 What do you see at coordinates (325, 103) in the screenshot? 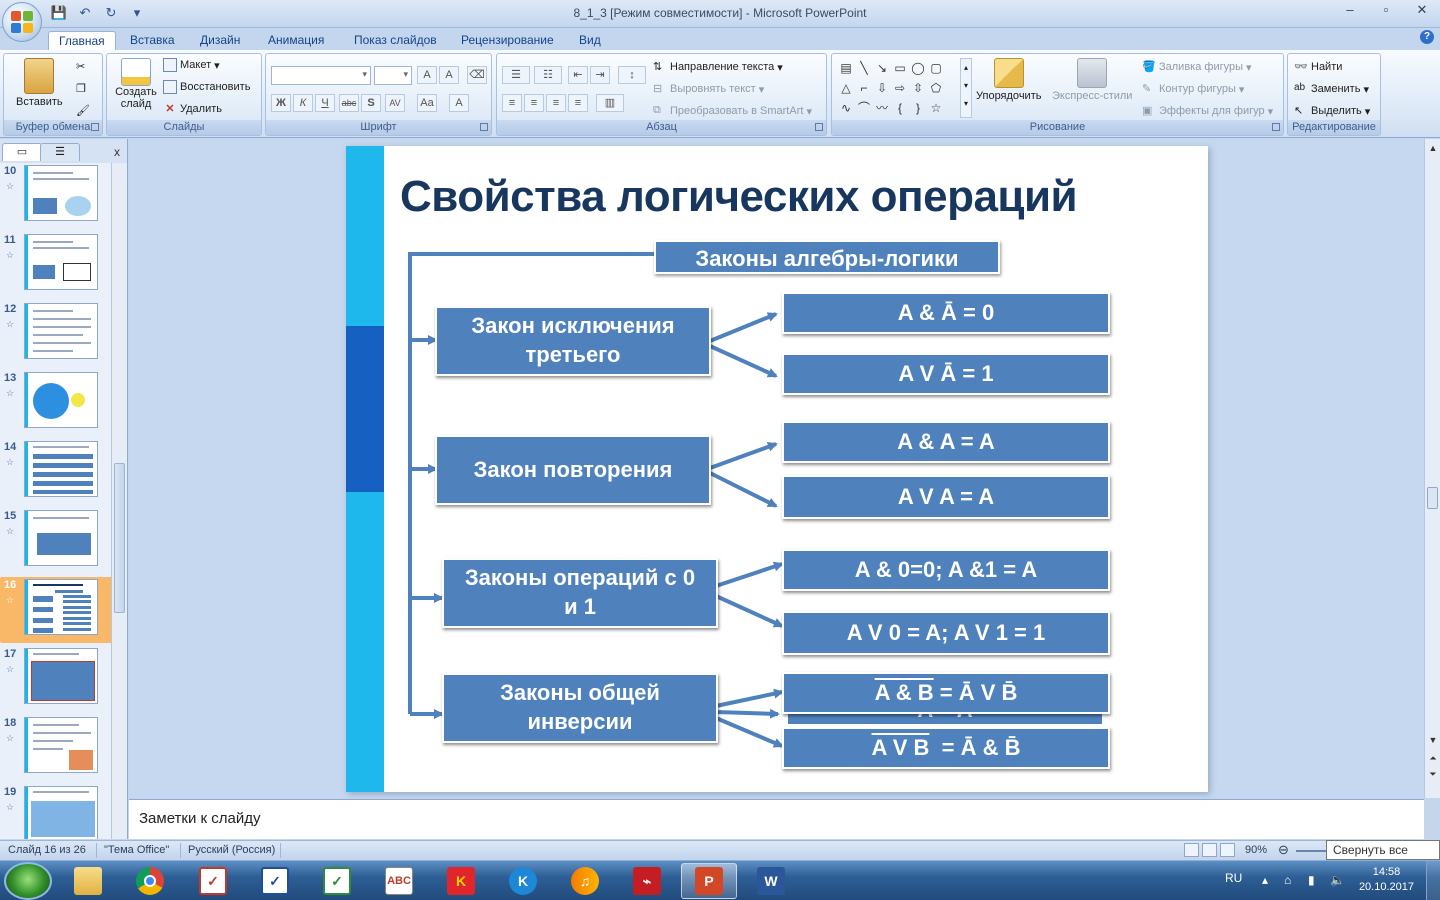
I see `underline-icon: Ч` at bounding box center [325, 103].